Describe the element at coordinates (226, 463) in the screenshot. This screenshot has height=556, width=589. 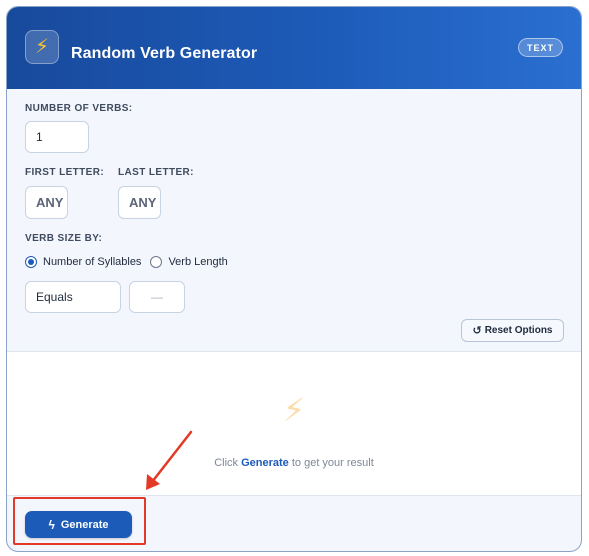
I see `hint-prefix: Click` at that location.